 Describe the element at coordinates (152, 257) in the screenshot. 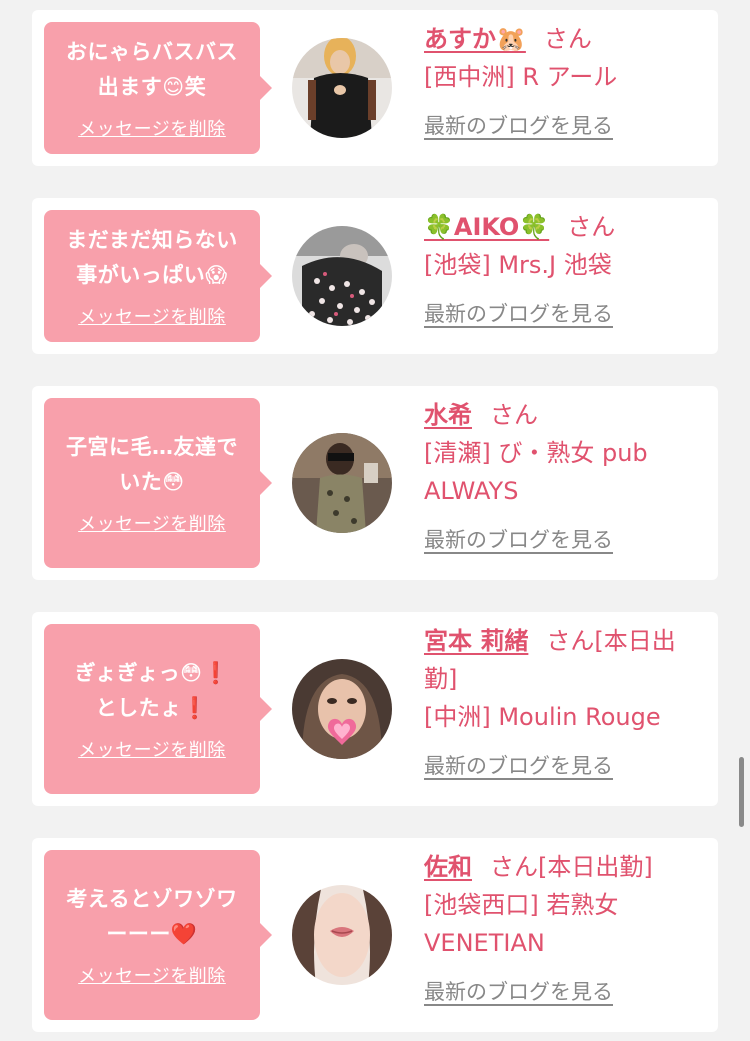

I see `message-text: まだまだ知らない 事がいっぱい😱` at that location.